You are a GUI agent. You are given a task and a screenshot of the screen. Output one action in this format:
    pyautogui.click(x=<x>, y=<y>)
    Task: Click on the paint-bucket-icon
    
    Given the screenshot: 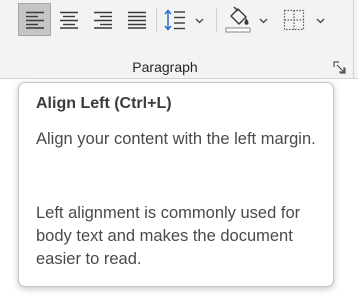 What is the action you would take?
    pyautogui.click(x=238, y=19)
    